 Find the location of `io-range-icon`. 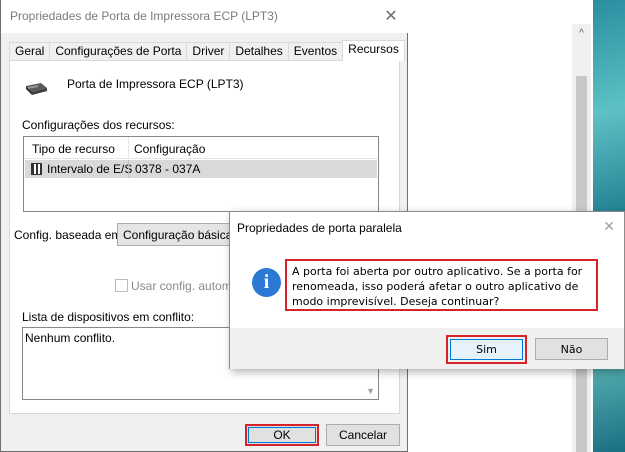

io-range-icon is located at coordinates (36, 169).